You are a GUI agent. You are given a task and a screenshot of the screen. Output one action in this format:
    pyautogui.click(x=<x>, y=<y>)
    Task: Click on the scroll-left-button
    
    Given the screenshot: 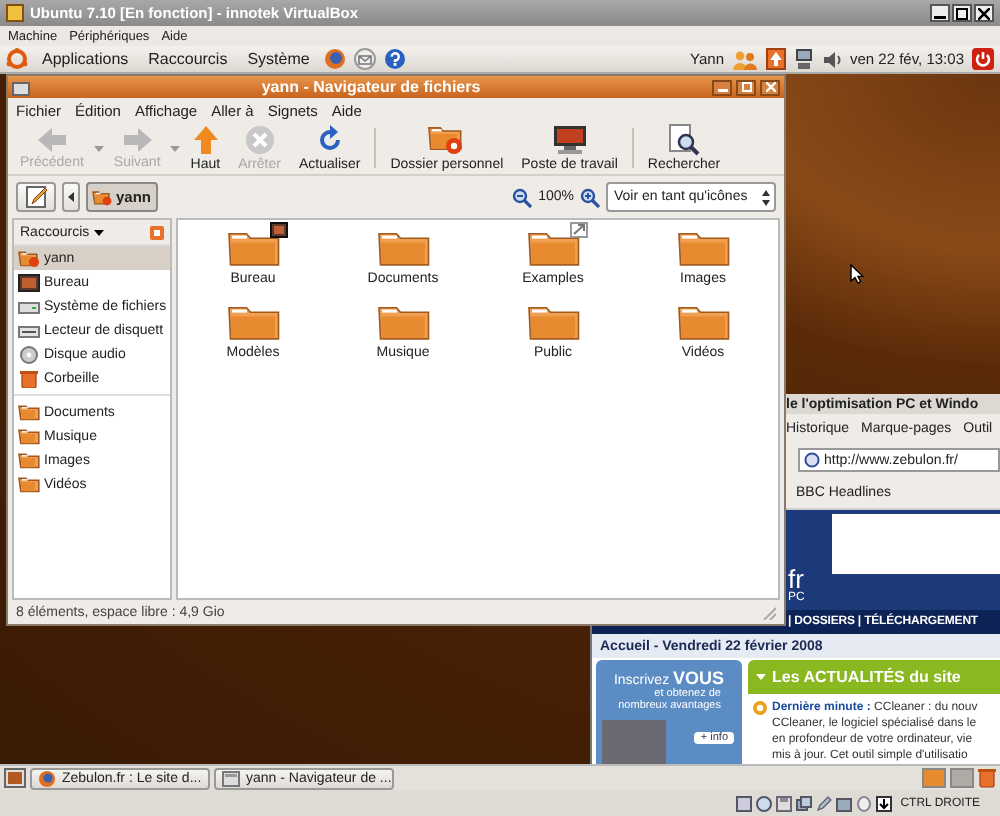 What is the action you would take?
    pyautogui.click(x=71, y=197)
    